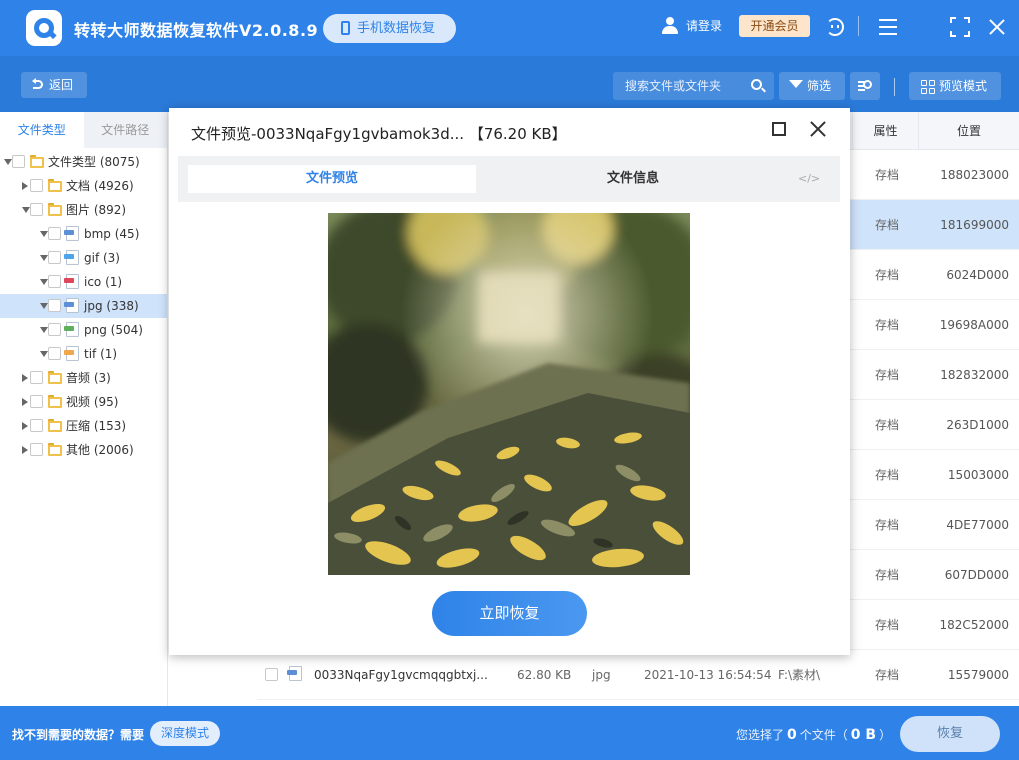 The width and height of the screenshot is (1019, 760). What do you see at coordinates (792, 735) in the screenshot?
I see `selected-count: 0` at bounding box center [792, 735].